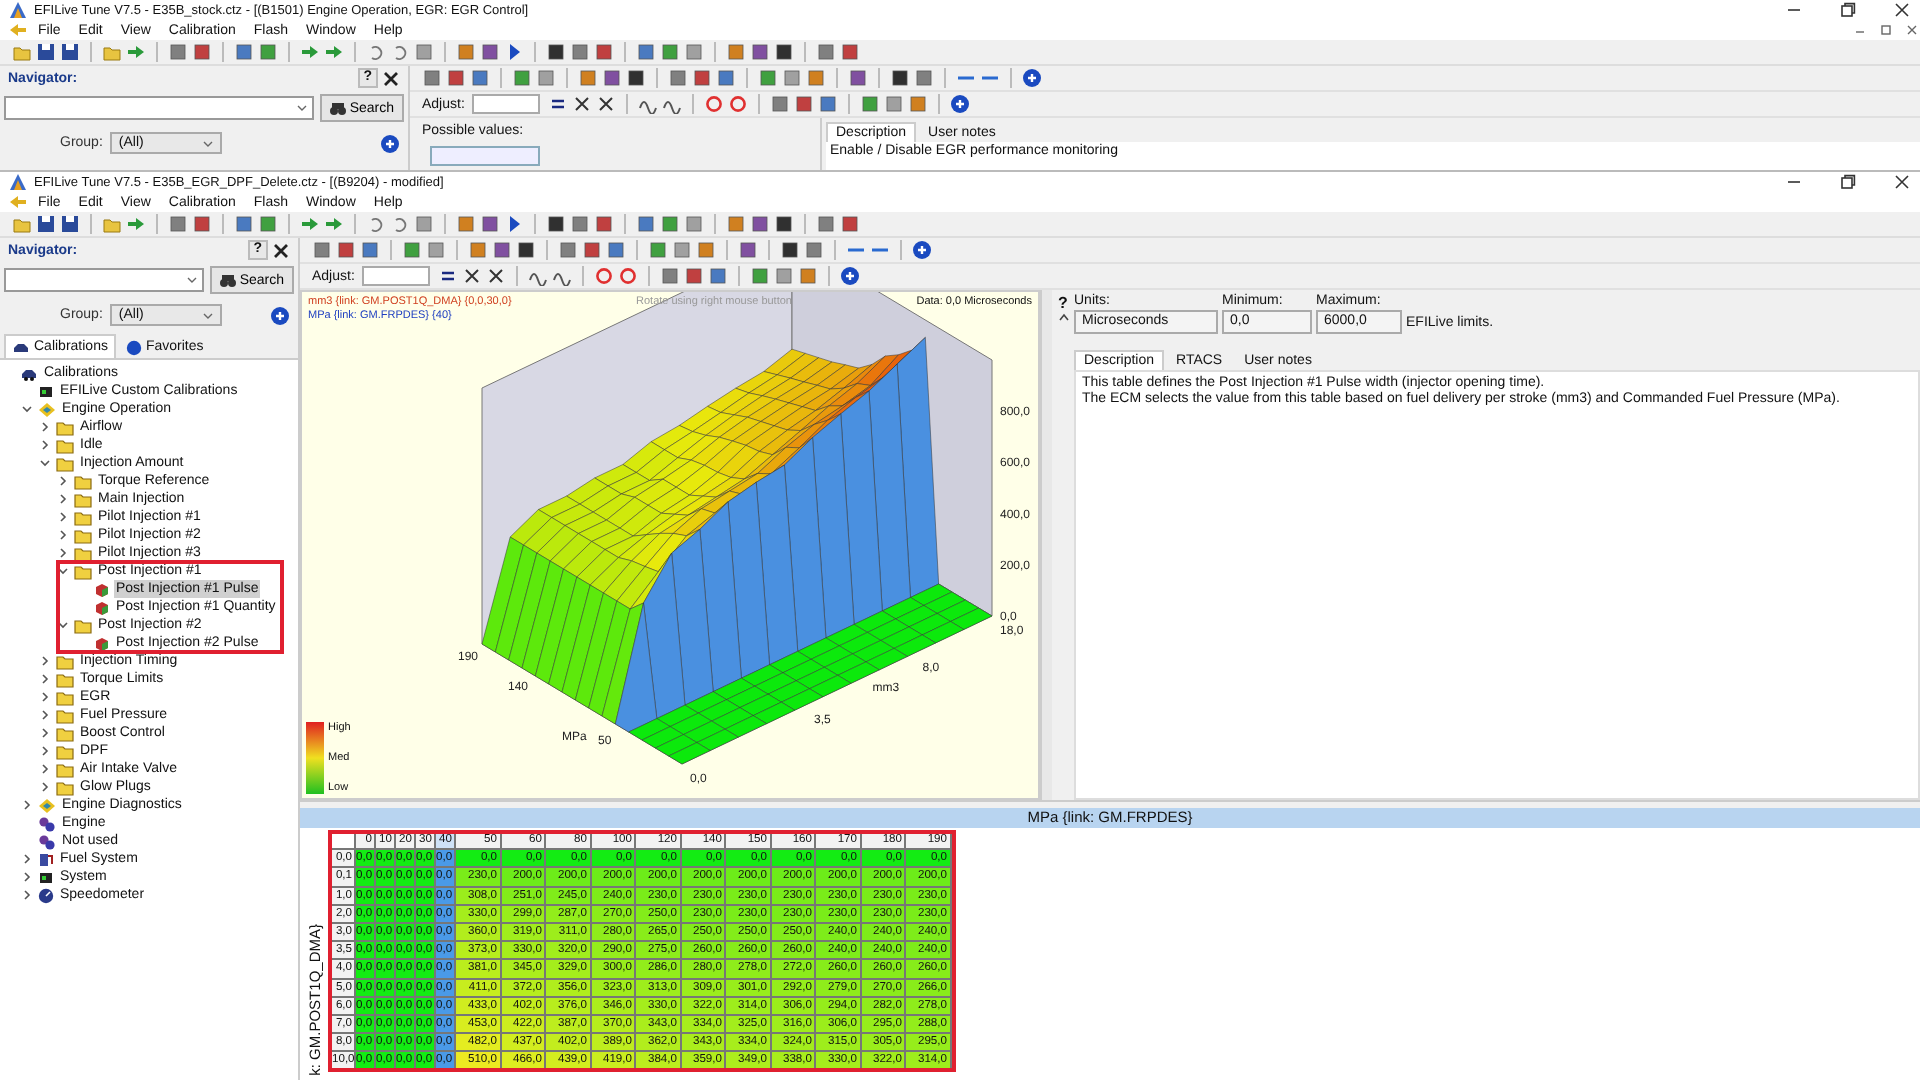 The image size is (1920, 1080). Describe the element at coordinates (315, 758) in the screenshot. I see `color-scale-bar` at that location.